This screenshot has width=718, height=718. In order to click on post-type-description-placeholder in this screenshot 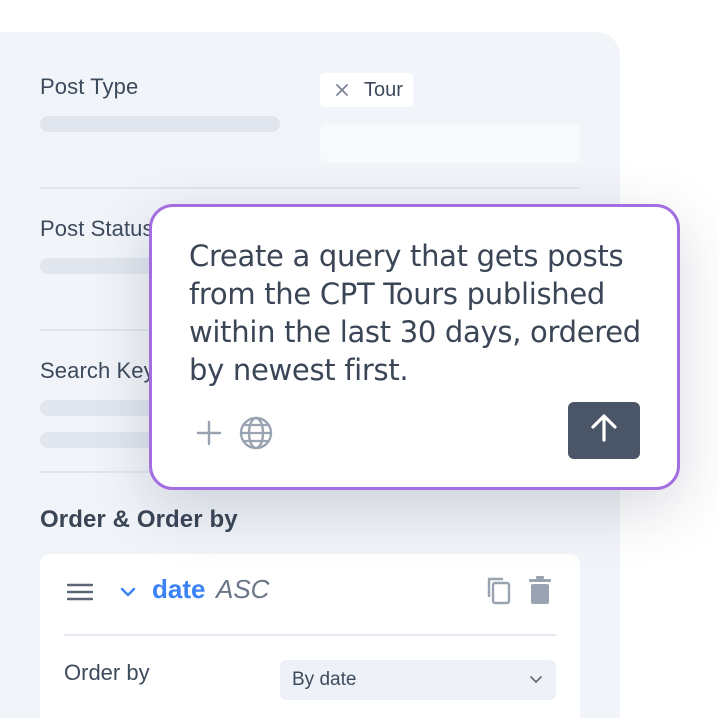, I will do `click(160, 124)`.